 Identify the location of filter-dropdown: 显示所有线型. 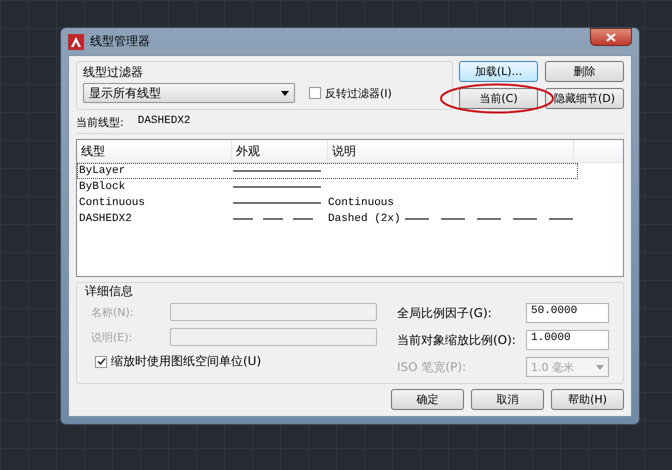
(189, 93).